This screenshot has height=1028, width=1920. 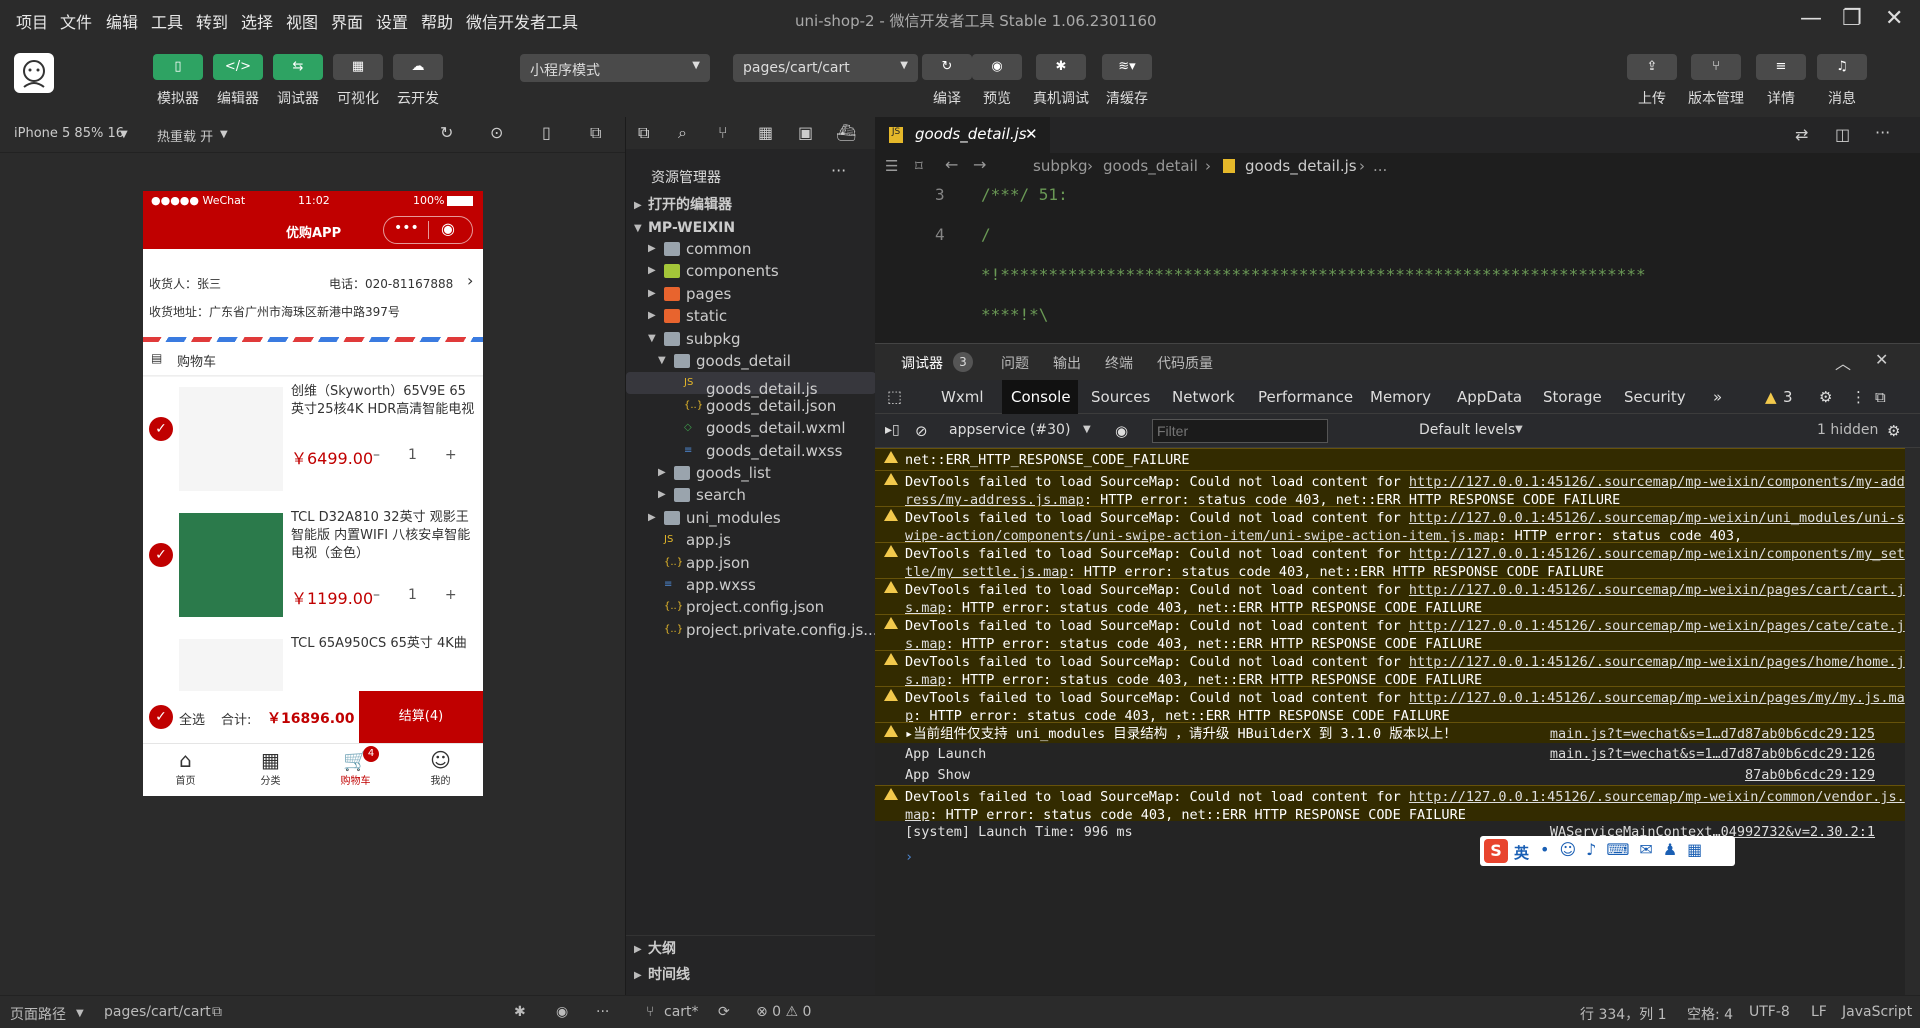 I want to click on tab-cart: 🛒 购物车 4, so click(x=355, y=770).